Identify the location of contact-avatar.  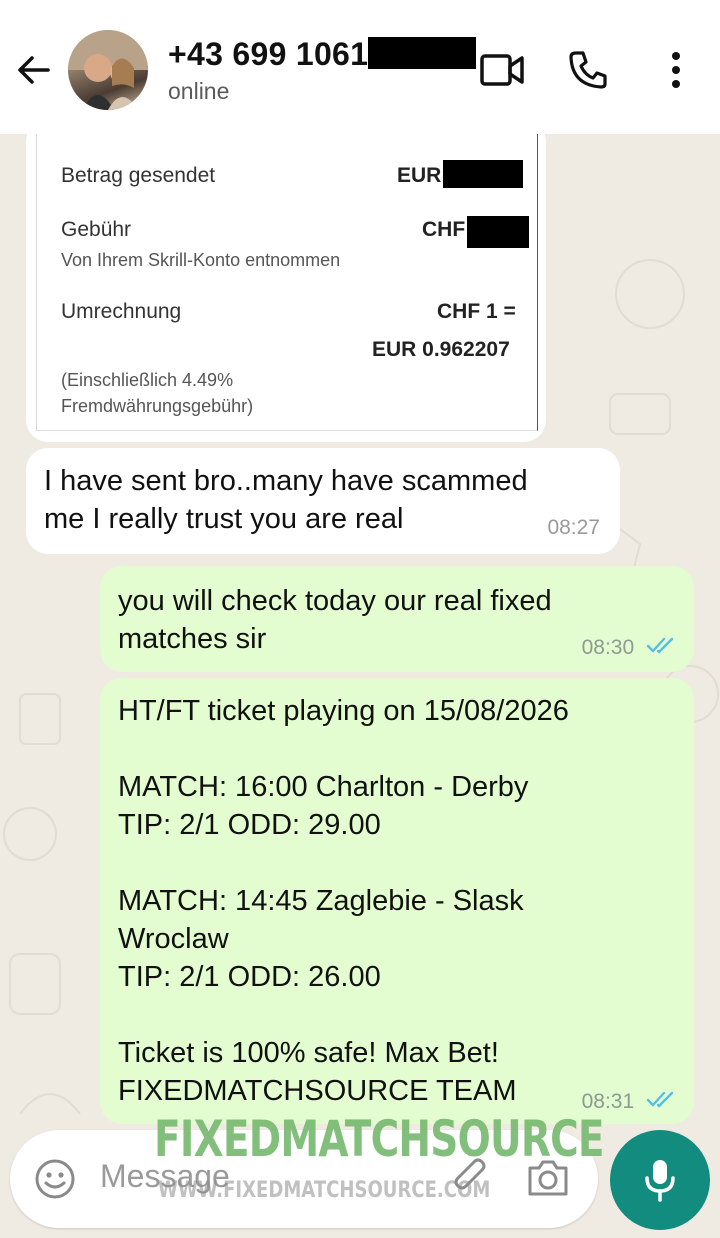
(108, 70).